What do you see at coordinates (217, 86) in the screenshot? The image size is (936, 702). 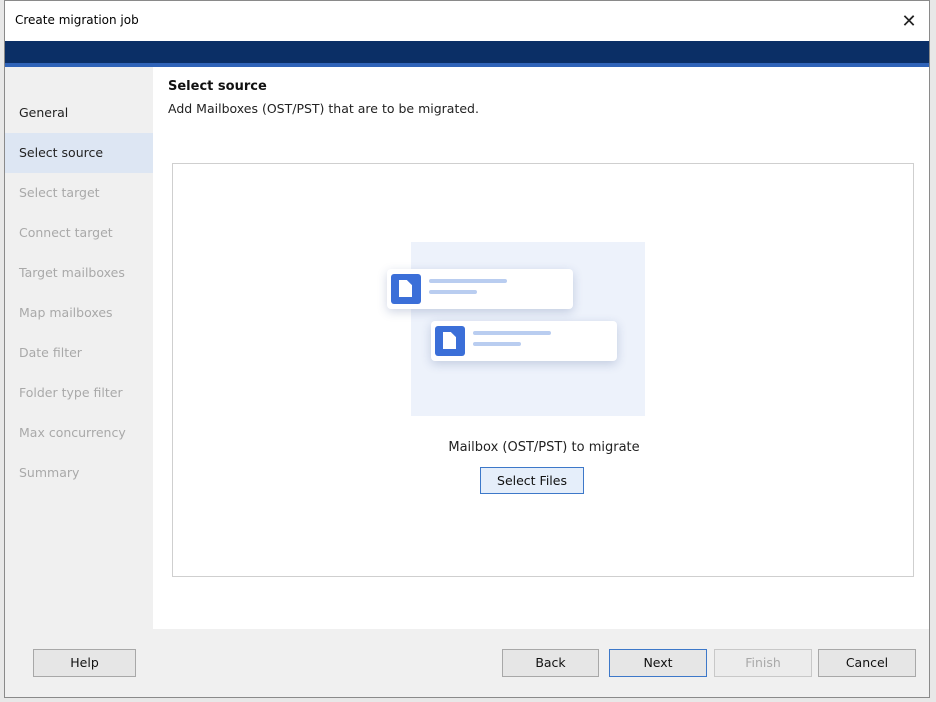 I see `page-title: Select source` at bounding box center [217, 86].